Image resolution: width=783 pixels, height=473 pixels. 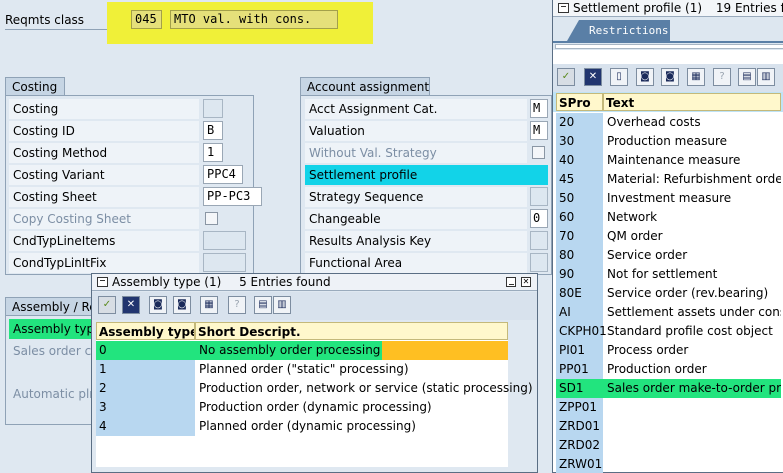 What do you see at coordinates (668, 42) in the screenshot?
I see `tab-strip-line` at bounding box center [668, 42].